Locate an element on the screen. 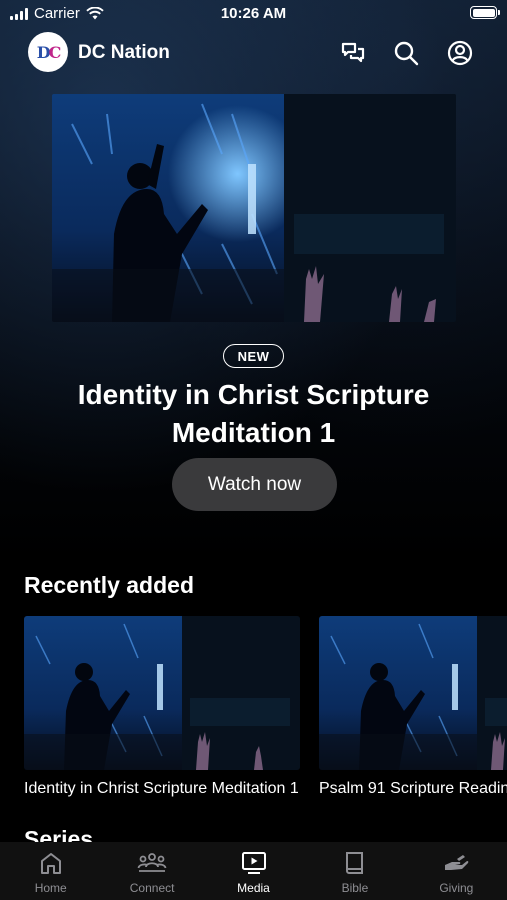 This screenshot has width=507, height=900. app-logo: DC is located at coordinates (48, 52).